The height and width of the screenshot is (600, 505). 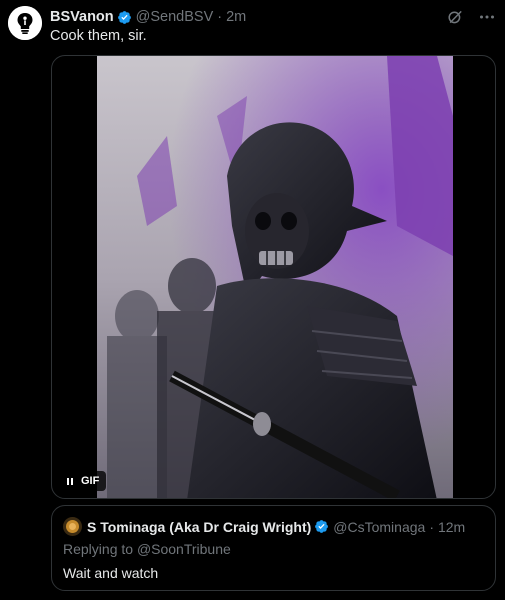 I want to click on gif-label: GIF, so click(x=90, y=481).